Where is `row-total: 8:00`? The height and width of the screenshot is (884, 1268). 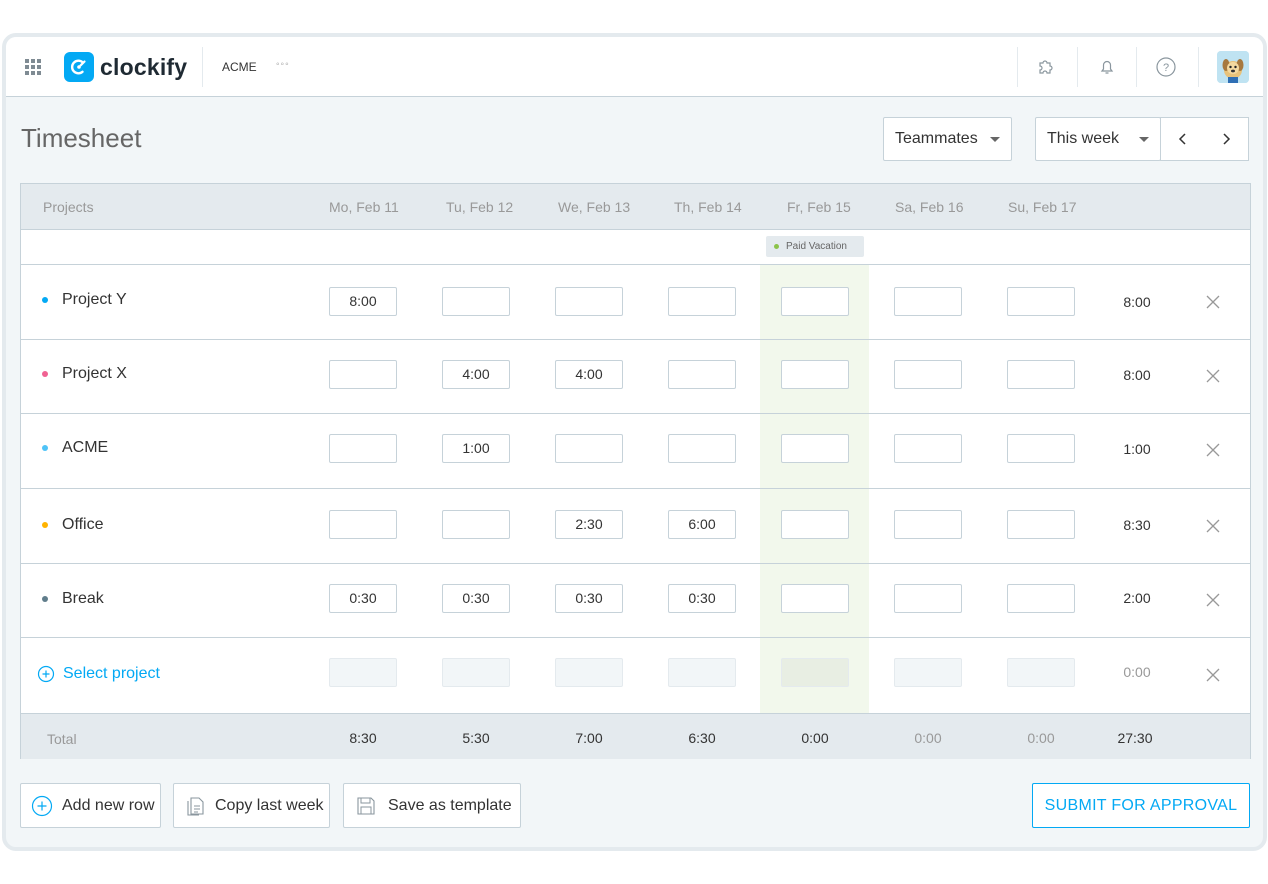
row-total: 8:00 is located at coordinates (1137, 375).